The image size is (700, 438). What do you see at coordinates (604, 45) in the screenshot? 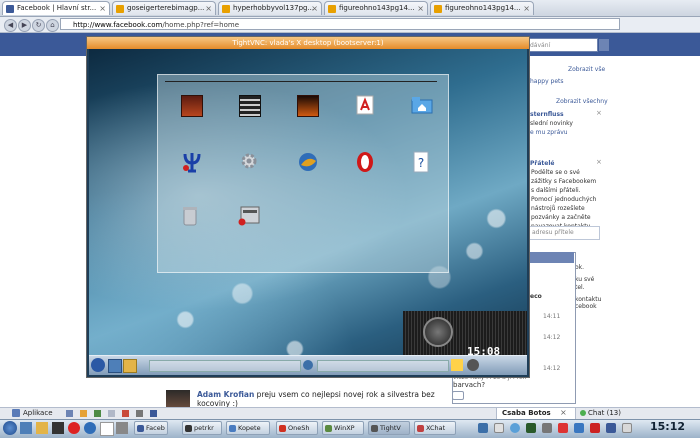
I see `search-button` at bounding box center [604, 45].